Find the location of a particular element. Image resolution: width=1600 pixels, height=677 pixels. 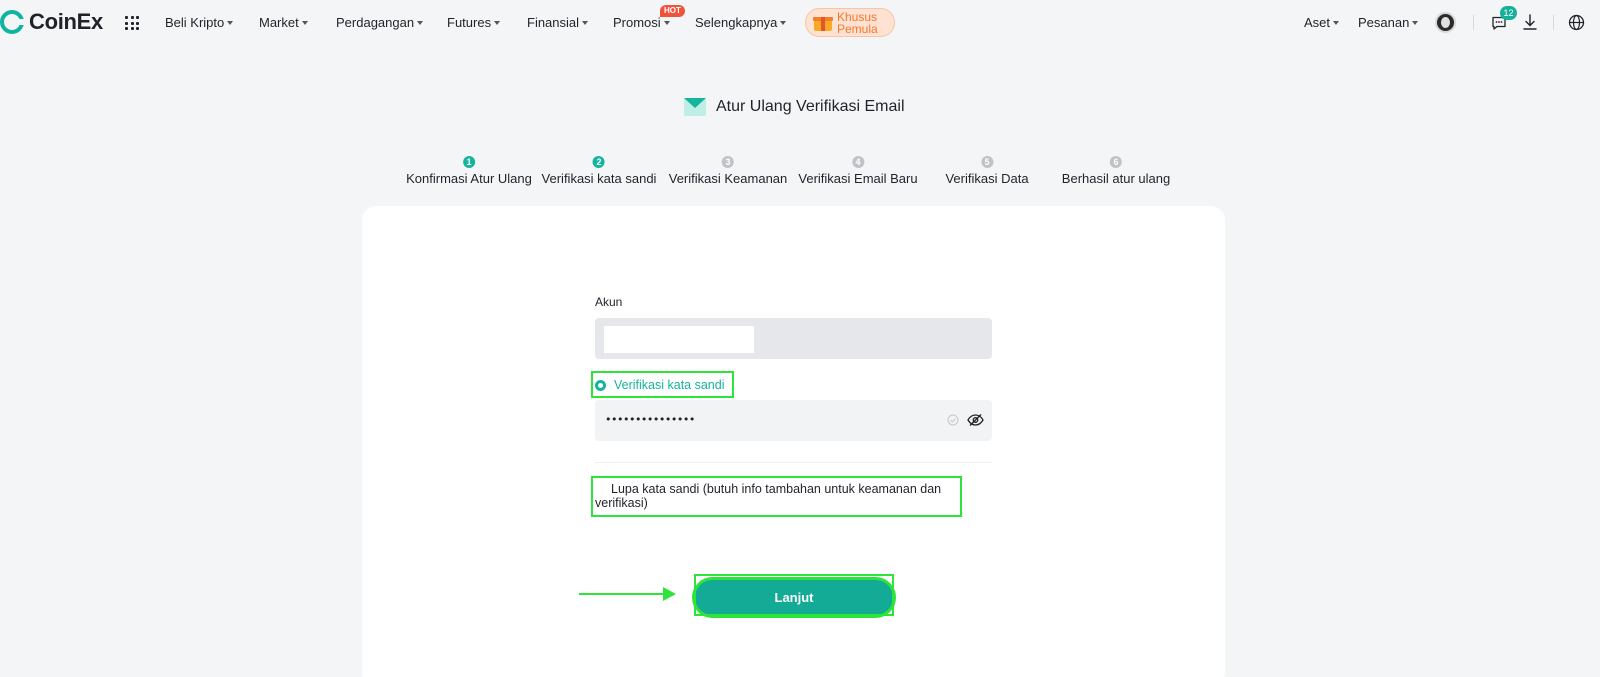

step-6: 6 Berhasil atur ulang is located at coordinates (1116, 171).